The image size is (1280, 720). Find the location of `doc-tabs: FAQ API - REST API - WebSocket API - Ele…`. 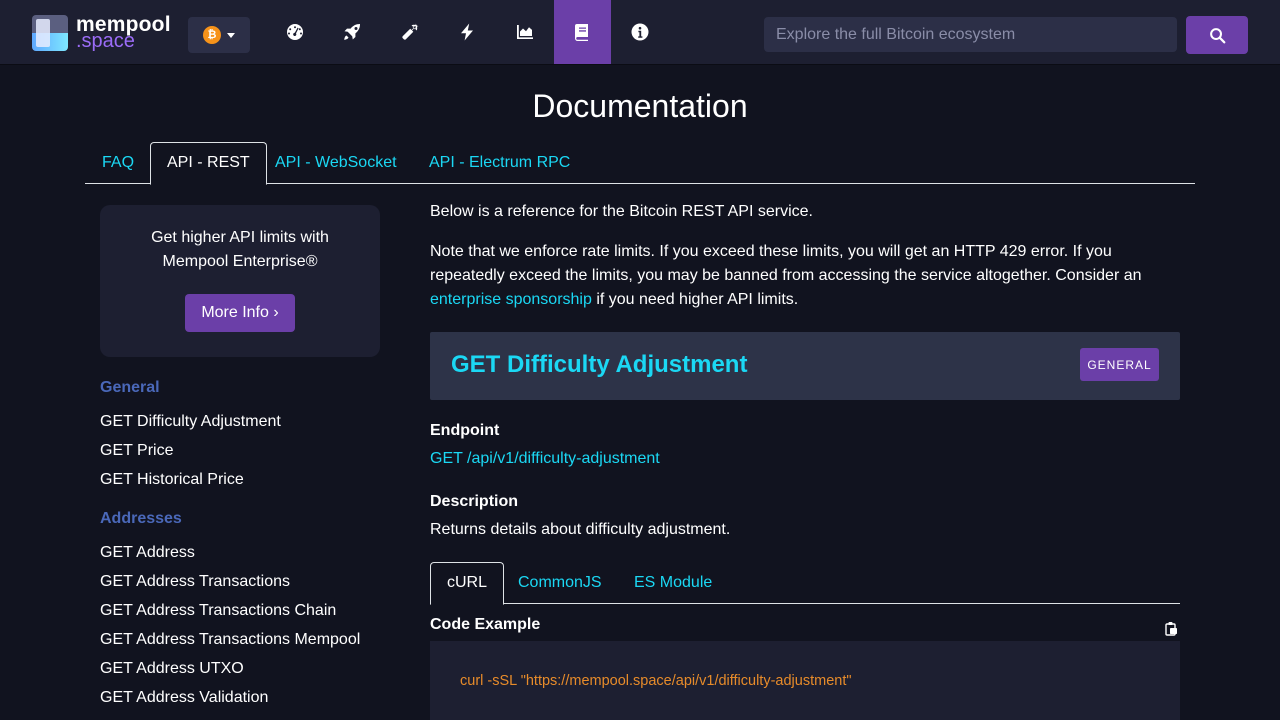

doc-tabs: FAQ API - REST API - WebSocket API - Ele… is located at coordinates (640, 163).